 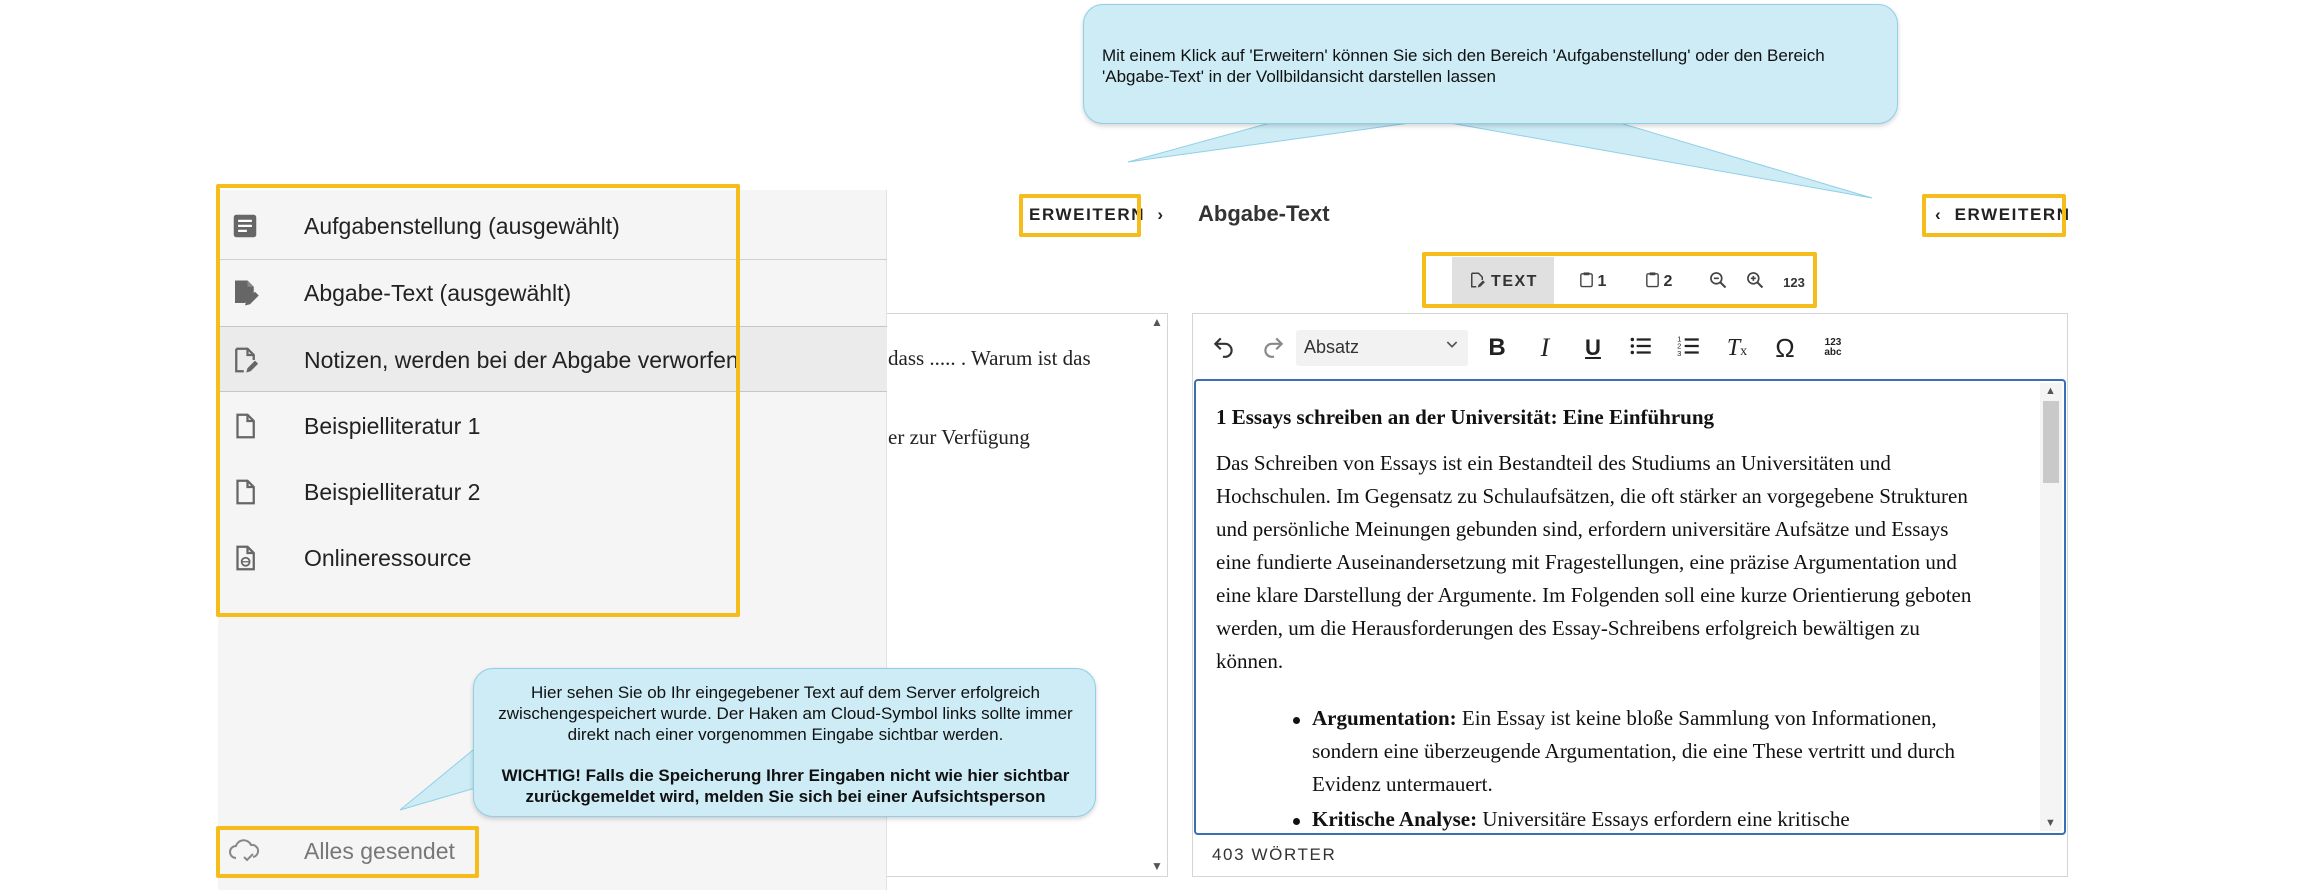 I want to click on word-count: 403 WÖRTER, so click(x=1274, y=854).